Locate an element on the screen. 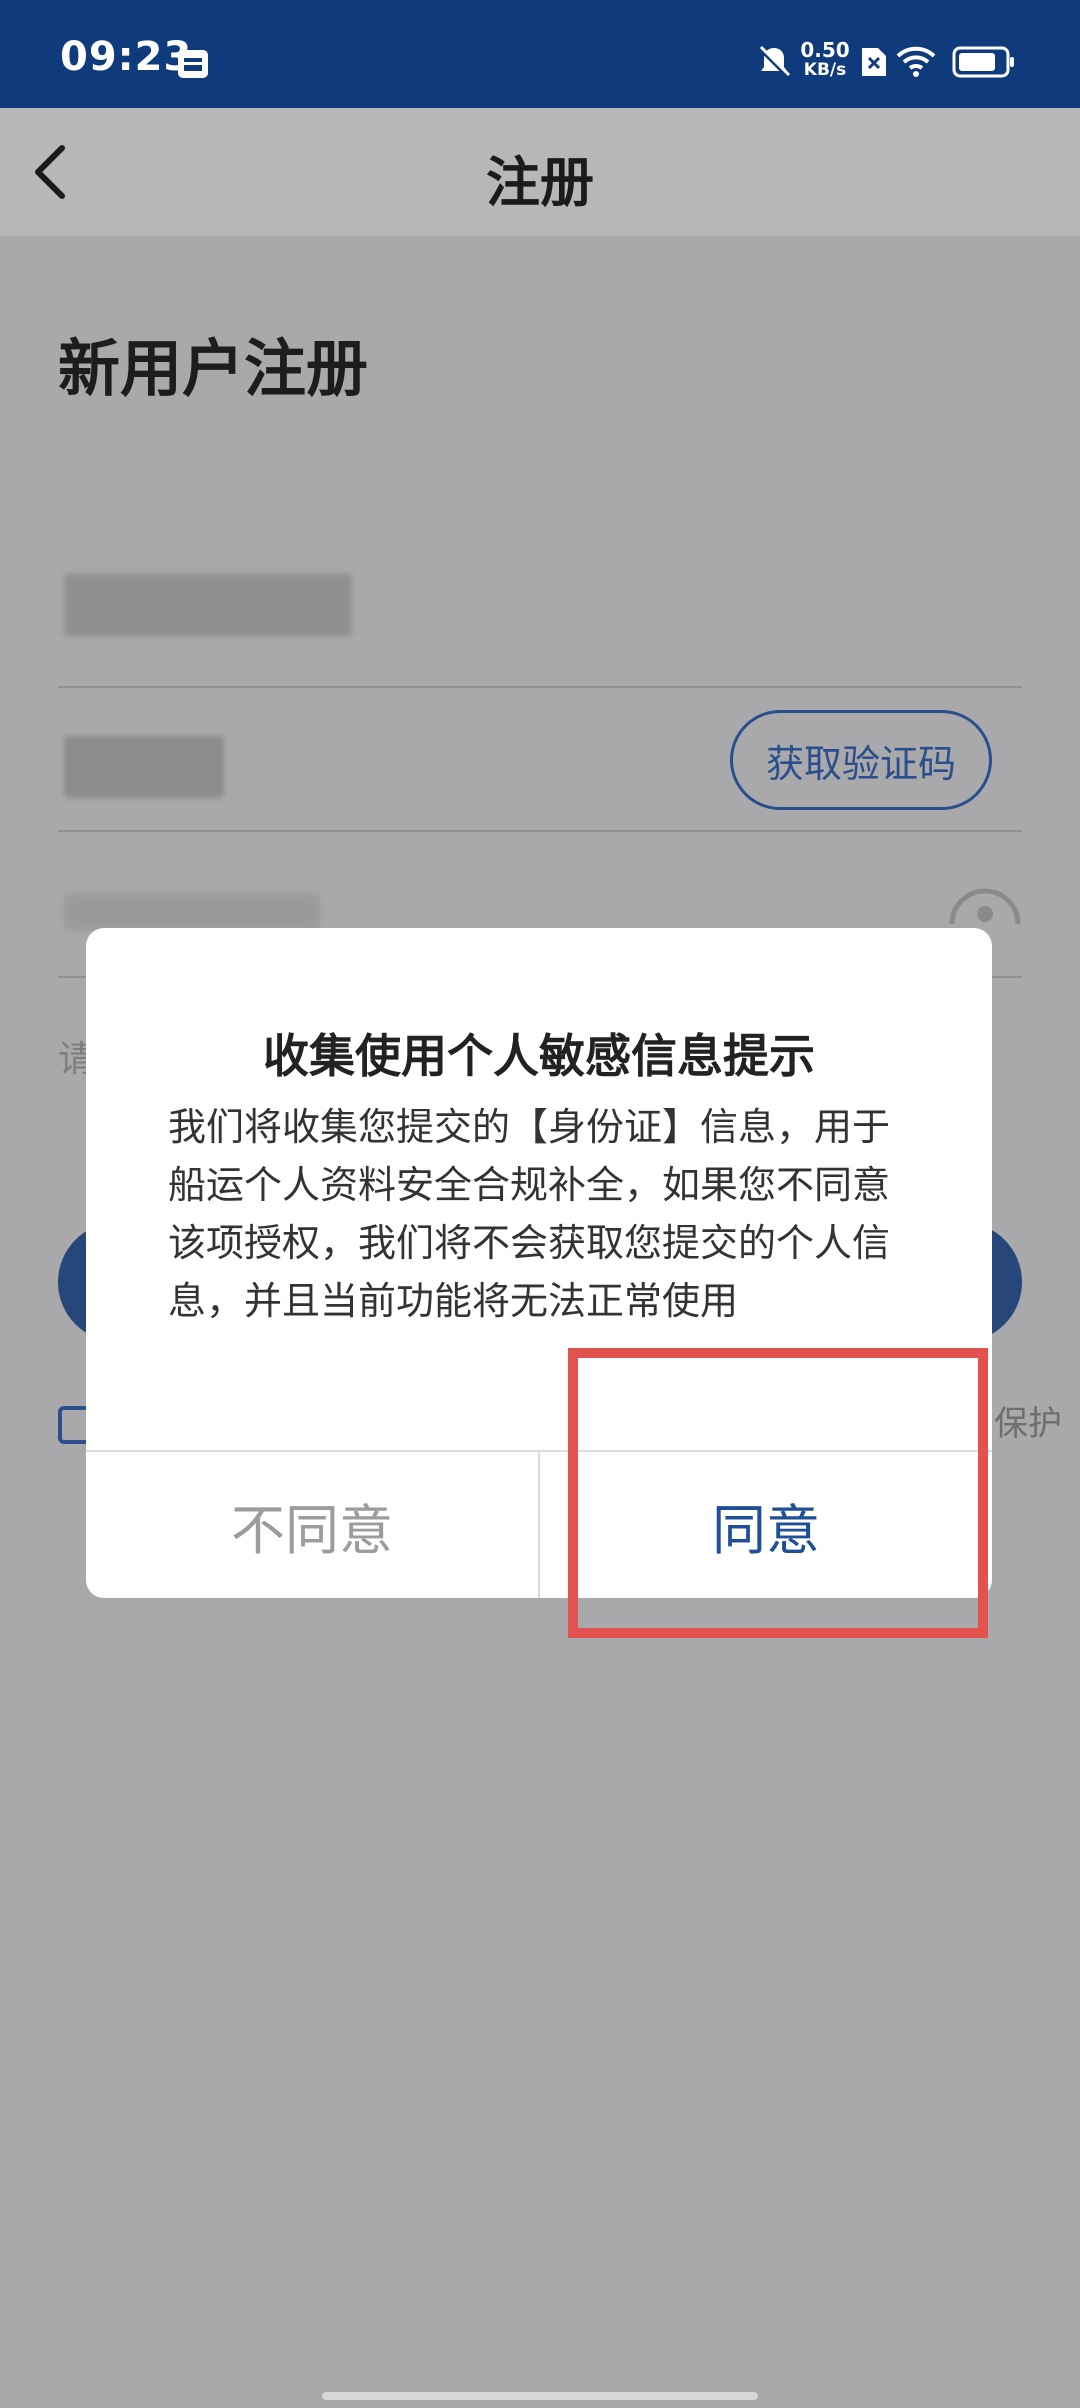  agreement-text: 保护 is located at coordinates (1028, 1424).